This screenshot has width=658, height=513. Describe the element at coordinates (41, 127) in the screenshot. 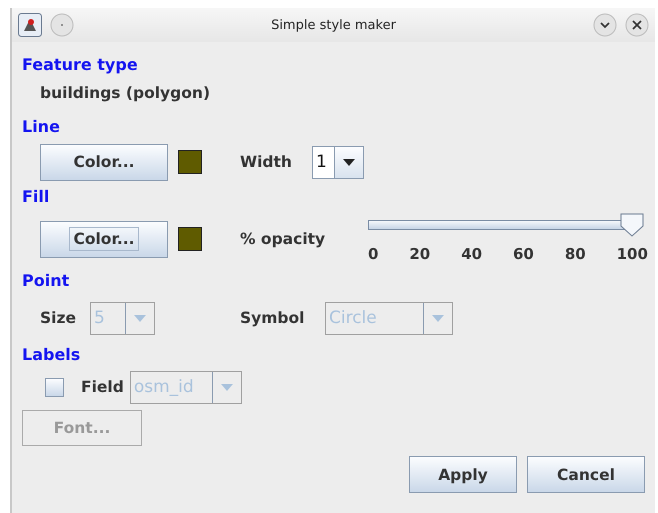

I see `section-heading: Line` at that location.